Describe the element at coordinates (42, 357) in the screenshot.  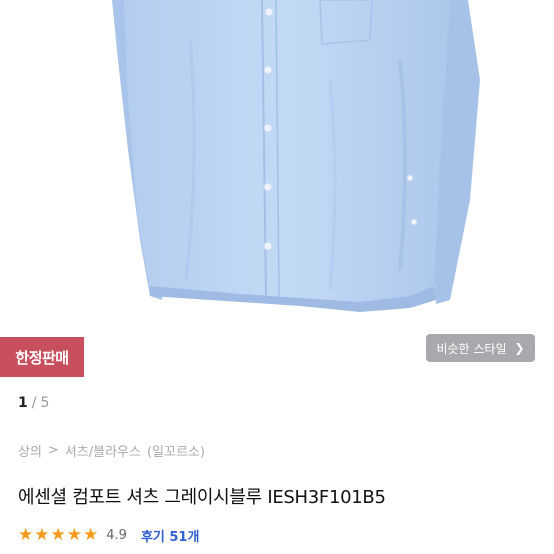
I see `limited-sale-badge: 한정판매` at that location.